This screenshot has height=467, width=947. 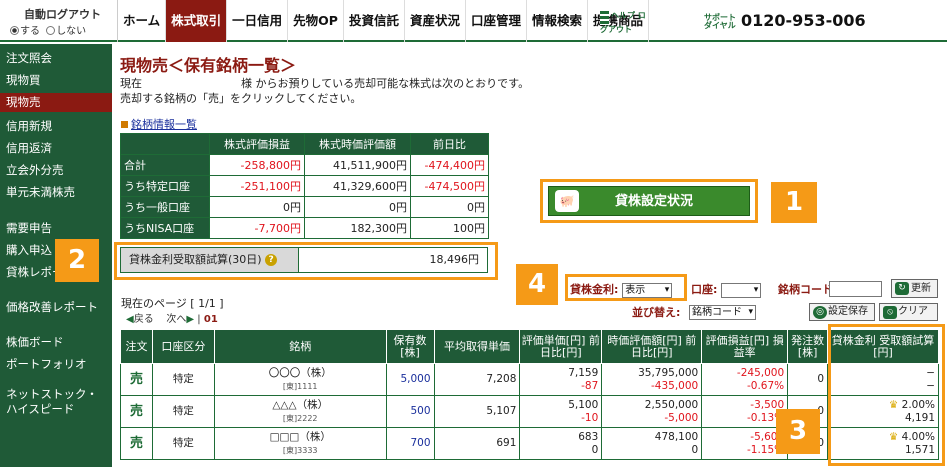 What do you see at coordinates (241, 98) in the screenshot?
I see `instruction-line: 売却する銘柄の「売」をクリックしてください。` at bounding box center [241, 98].